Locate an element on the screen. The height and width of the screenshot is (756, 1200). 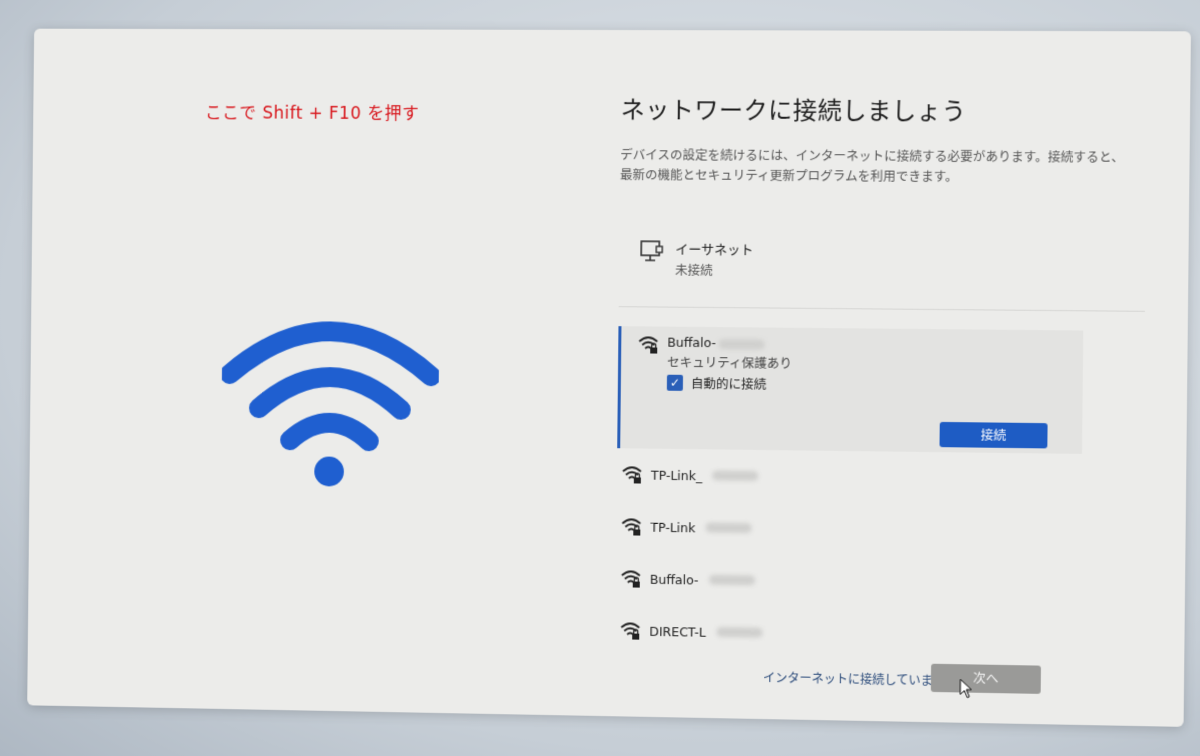
wifi-network-name: DIRECT-L is located at coordinates (678, 631).